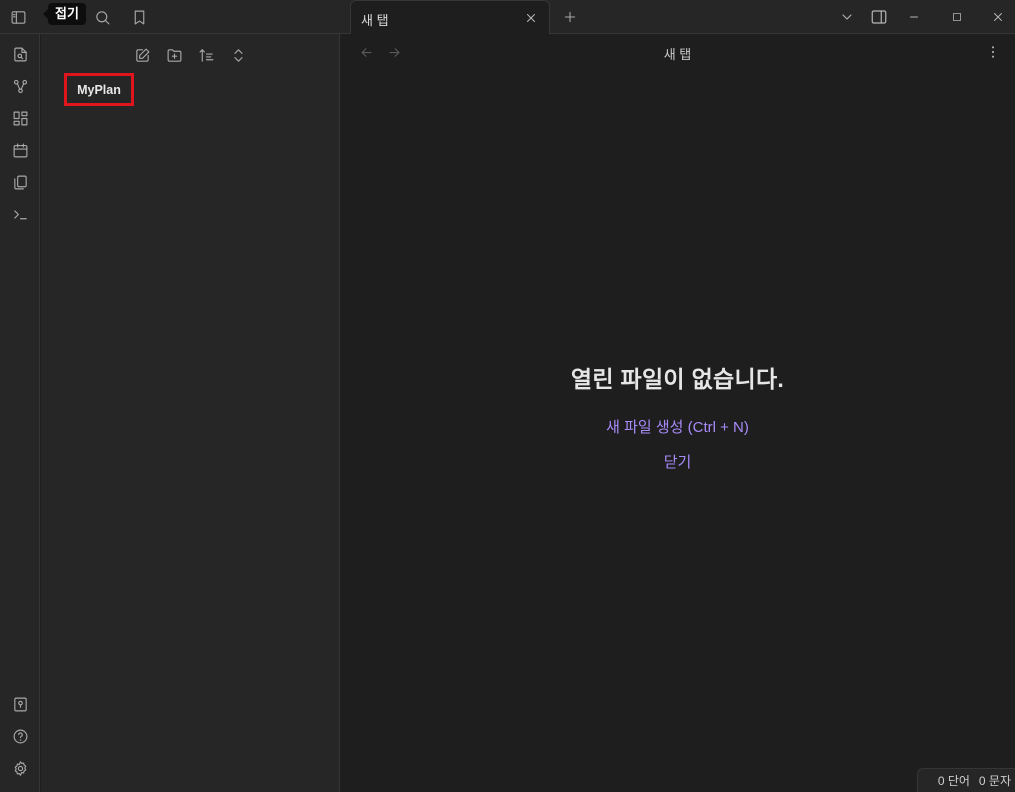 The width and height of the screenshot is (1015, 792). Describe the element at coordinates (993, 52) in the screenshot. I see `more-options-icon` at that location.